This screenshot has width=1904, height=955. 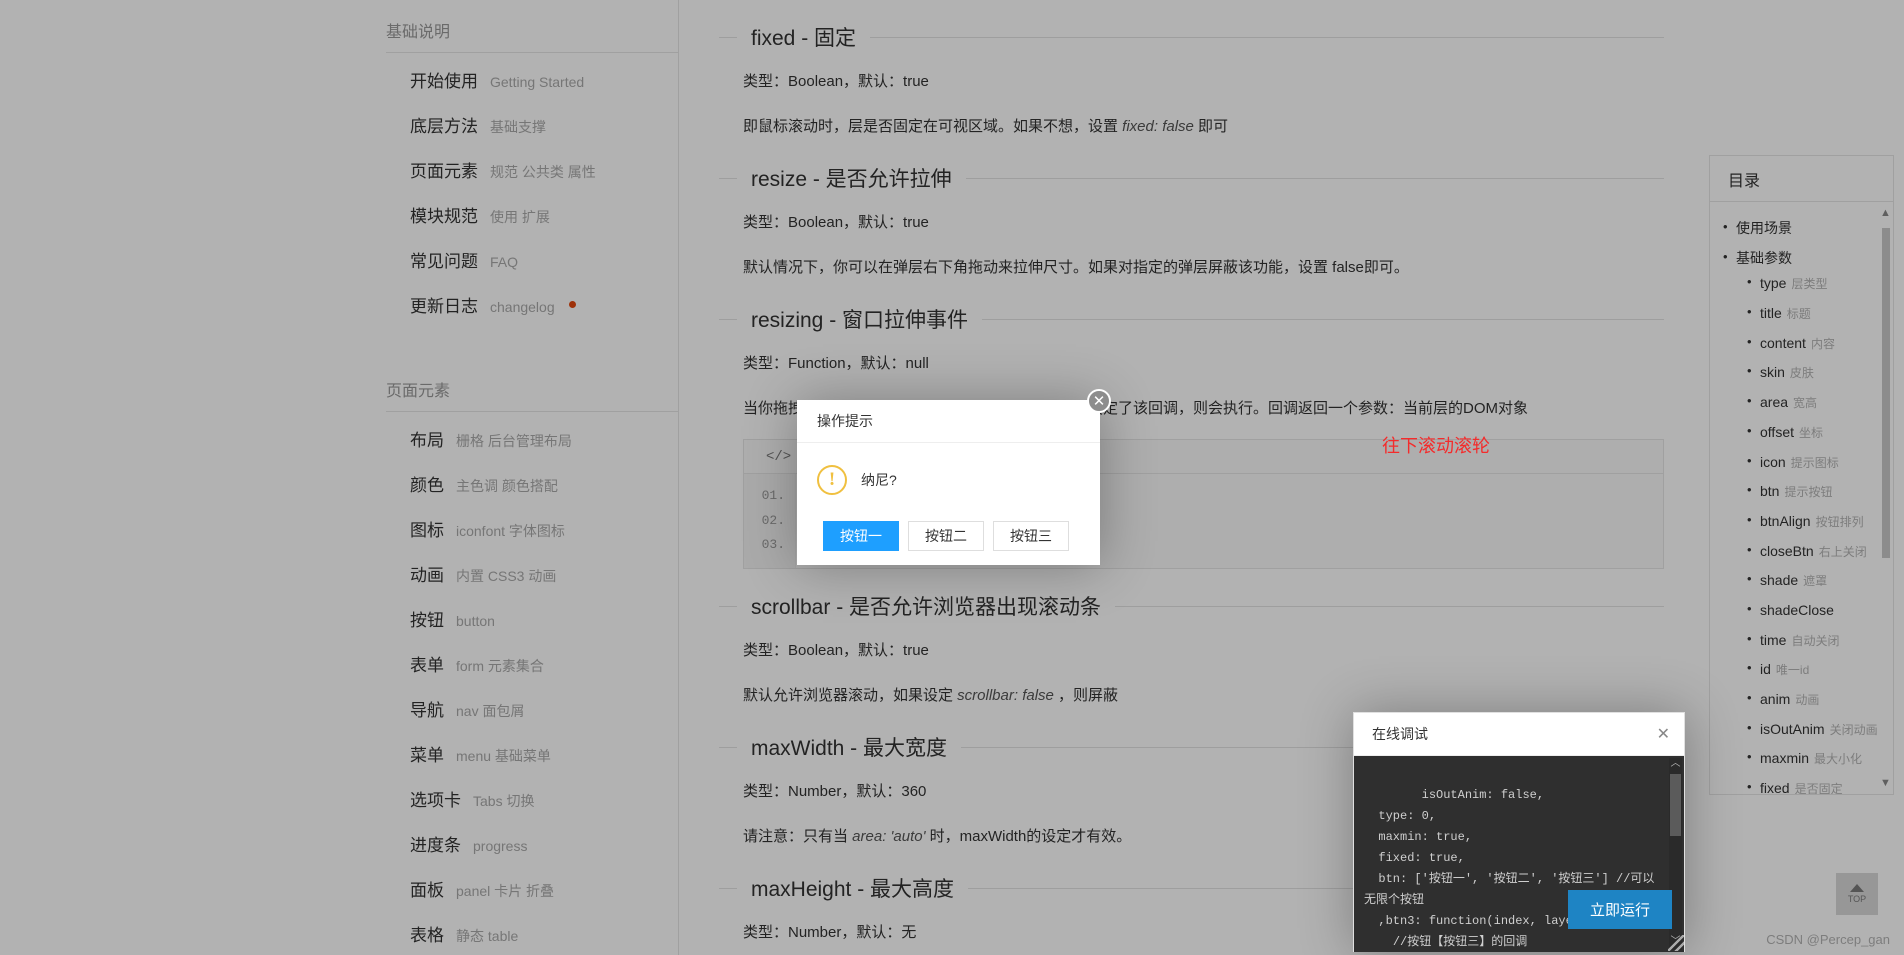 What do you see at coordinates (1436, 446) in the screenshot?
I see `scroll-annotation-text: 往下滚动滚轮` at bounding box center [1436, 446].